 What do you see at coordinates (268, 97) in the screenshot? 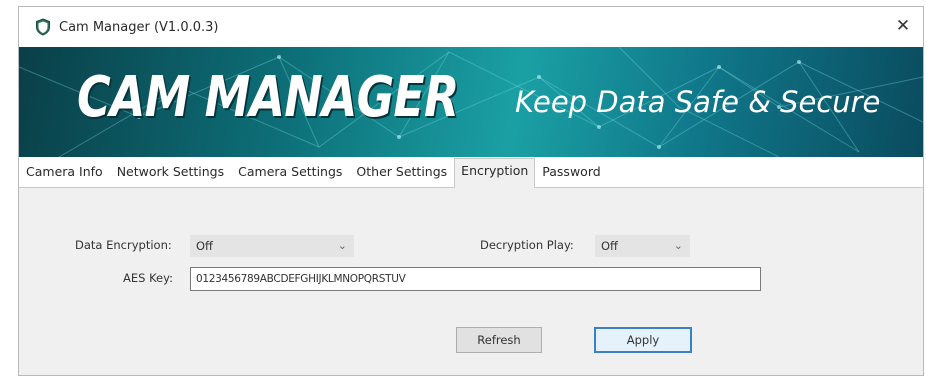
I see `banner-title: CAM MANAGER` at bounding box center [268, 97].